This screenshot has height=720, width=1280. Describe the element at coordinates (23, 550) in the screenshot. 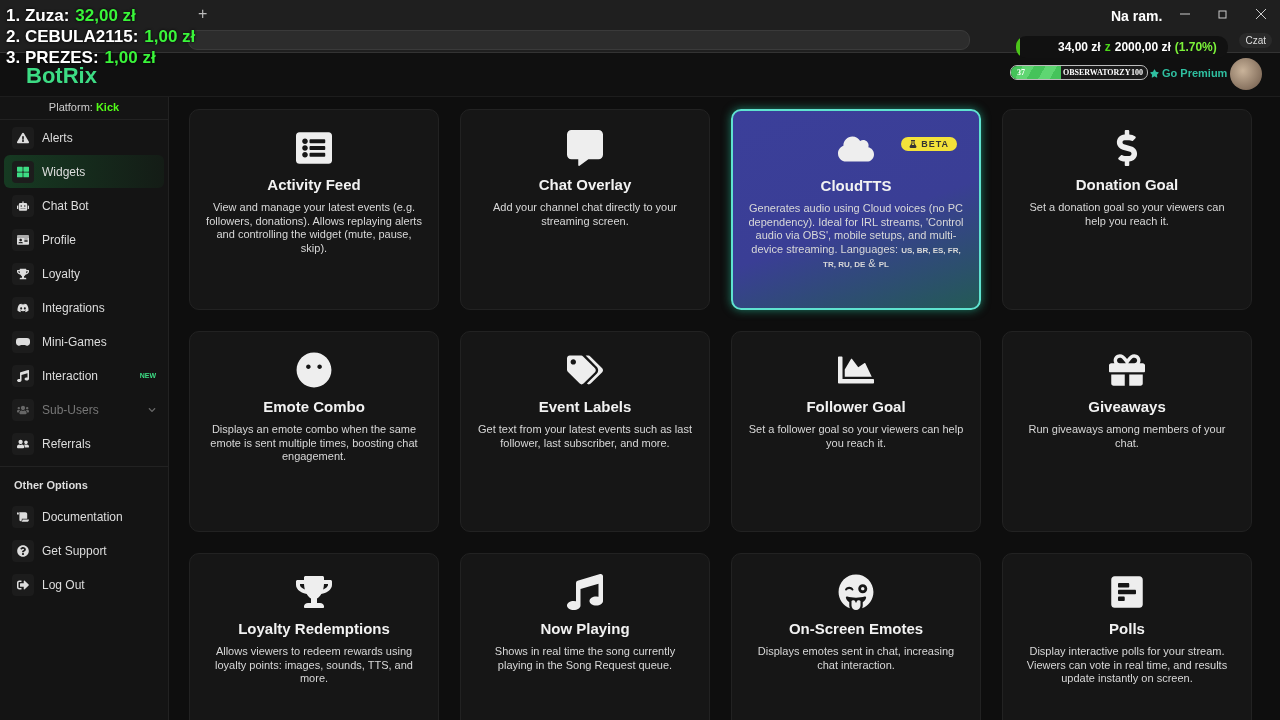

I see `help-icon` at that location.